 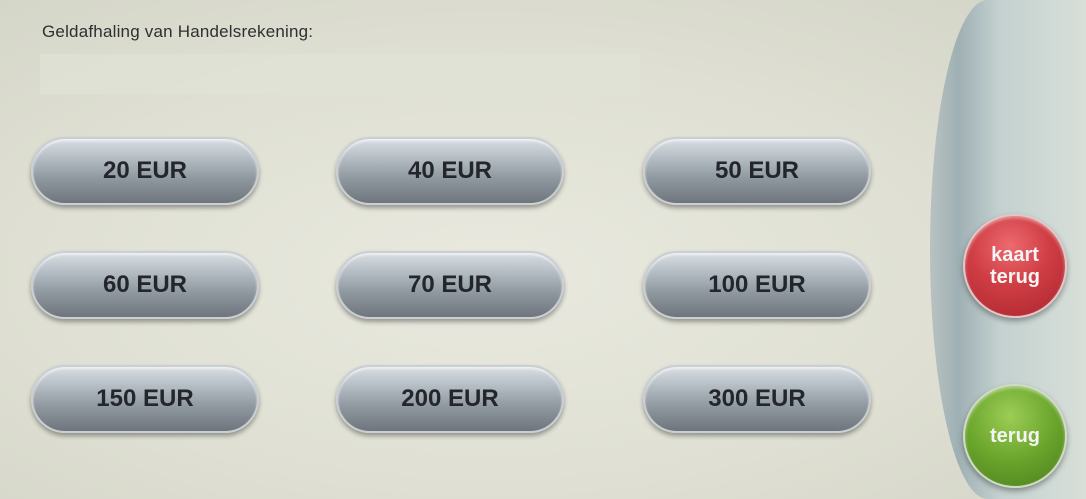 I want to click on amount-button-40: 40 EUR, so click(x=450, y=171).